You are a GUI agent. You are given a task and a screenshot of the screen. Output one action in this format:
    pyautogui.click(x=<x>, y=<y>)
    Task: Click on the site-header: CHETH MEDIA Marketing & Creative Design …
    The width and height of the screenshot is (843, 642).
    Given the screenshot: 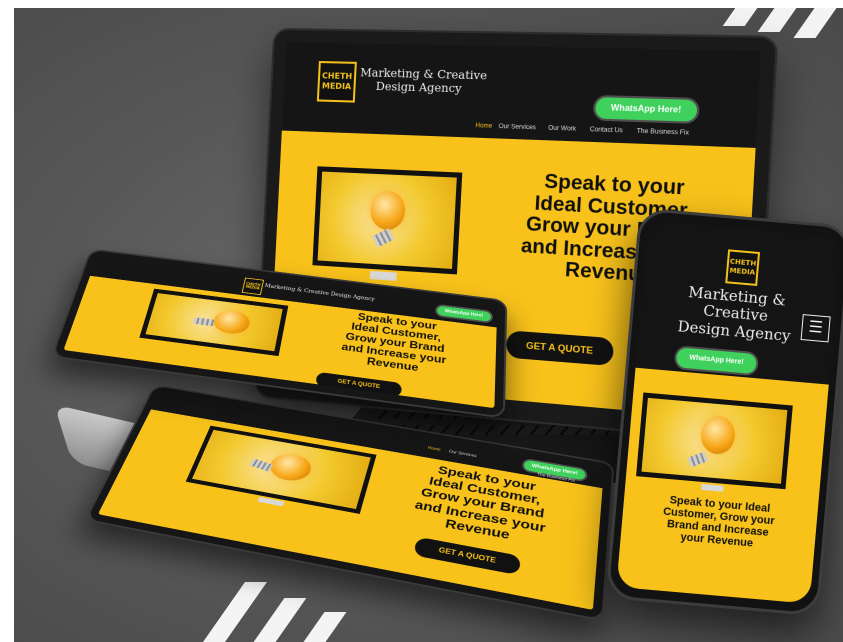 What is the action you would take?
    pyautogui.click(x=521, y=95)
    